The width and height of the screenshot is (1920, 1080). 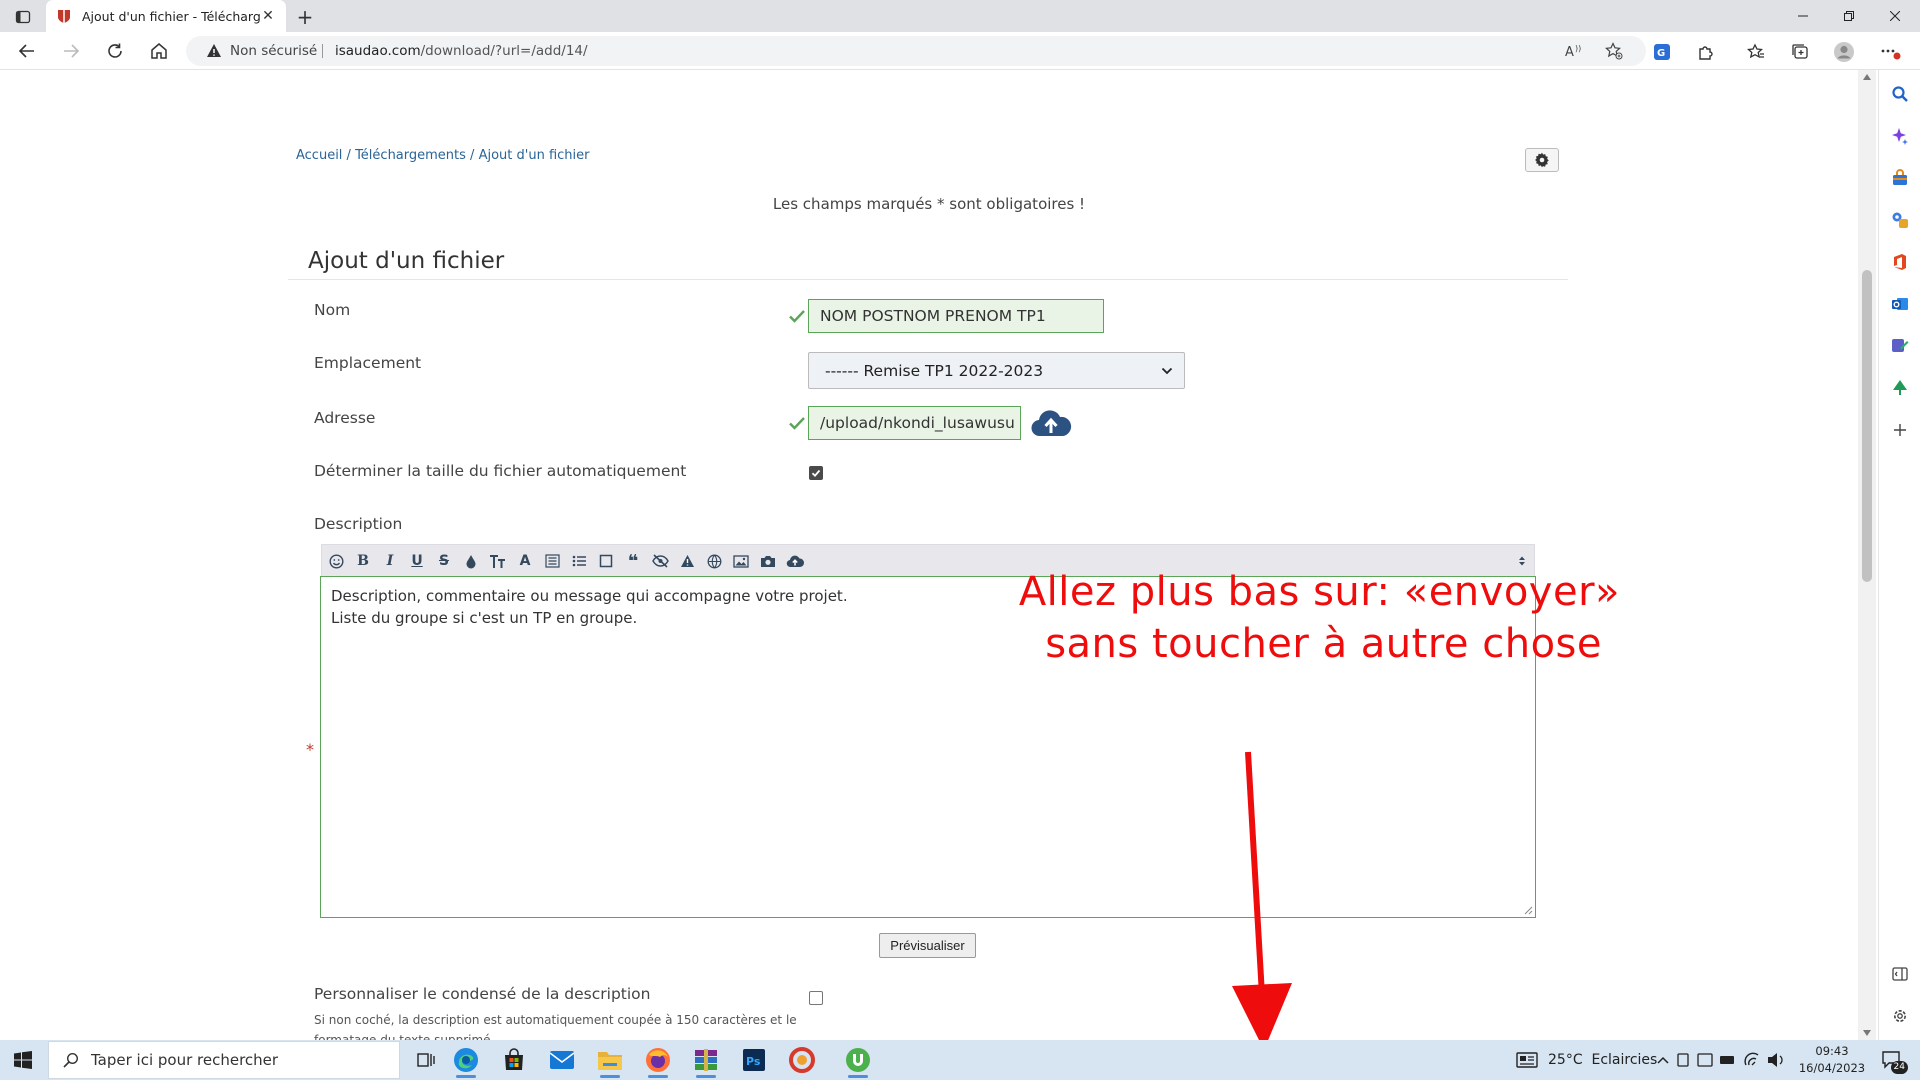 I want to click on camera-icon, so click(x=768, y=561).